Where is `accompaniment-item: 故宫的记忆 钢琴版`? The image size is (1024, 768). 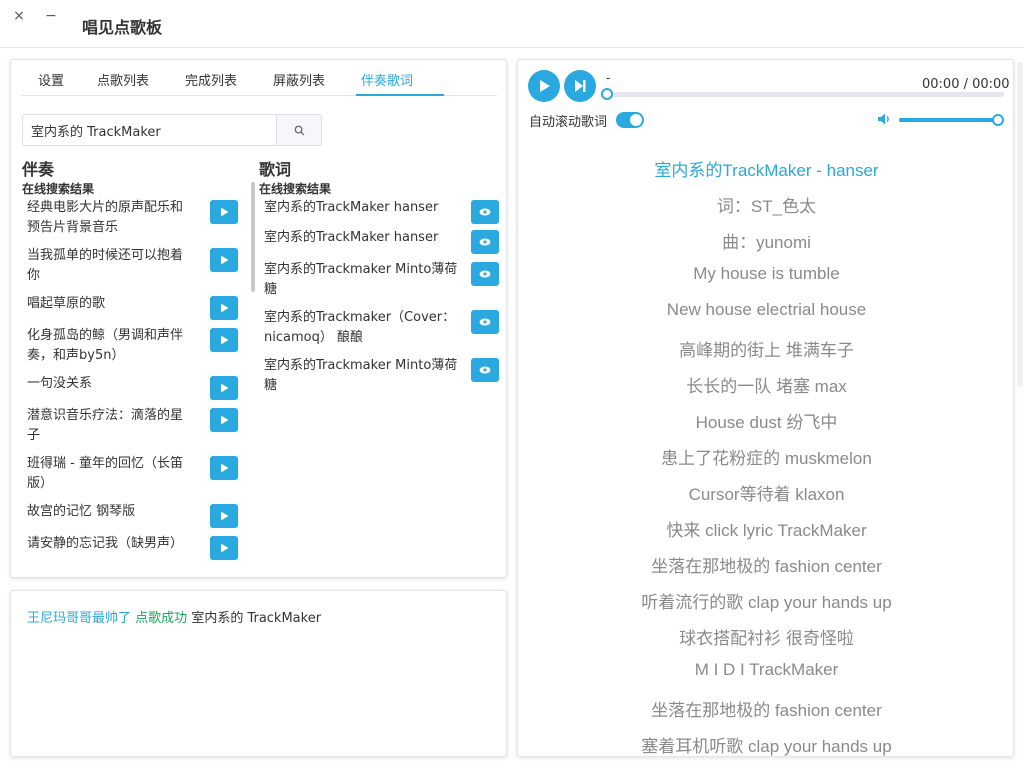 accompaniment-item: 故宫的记忆 钢琴版 is located at coordinates (134, 515).